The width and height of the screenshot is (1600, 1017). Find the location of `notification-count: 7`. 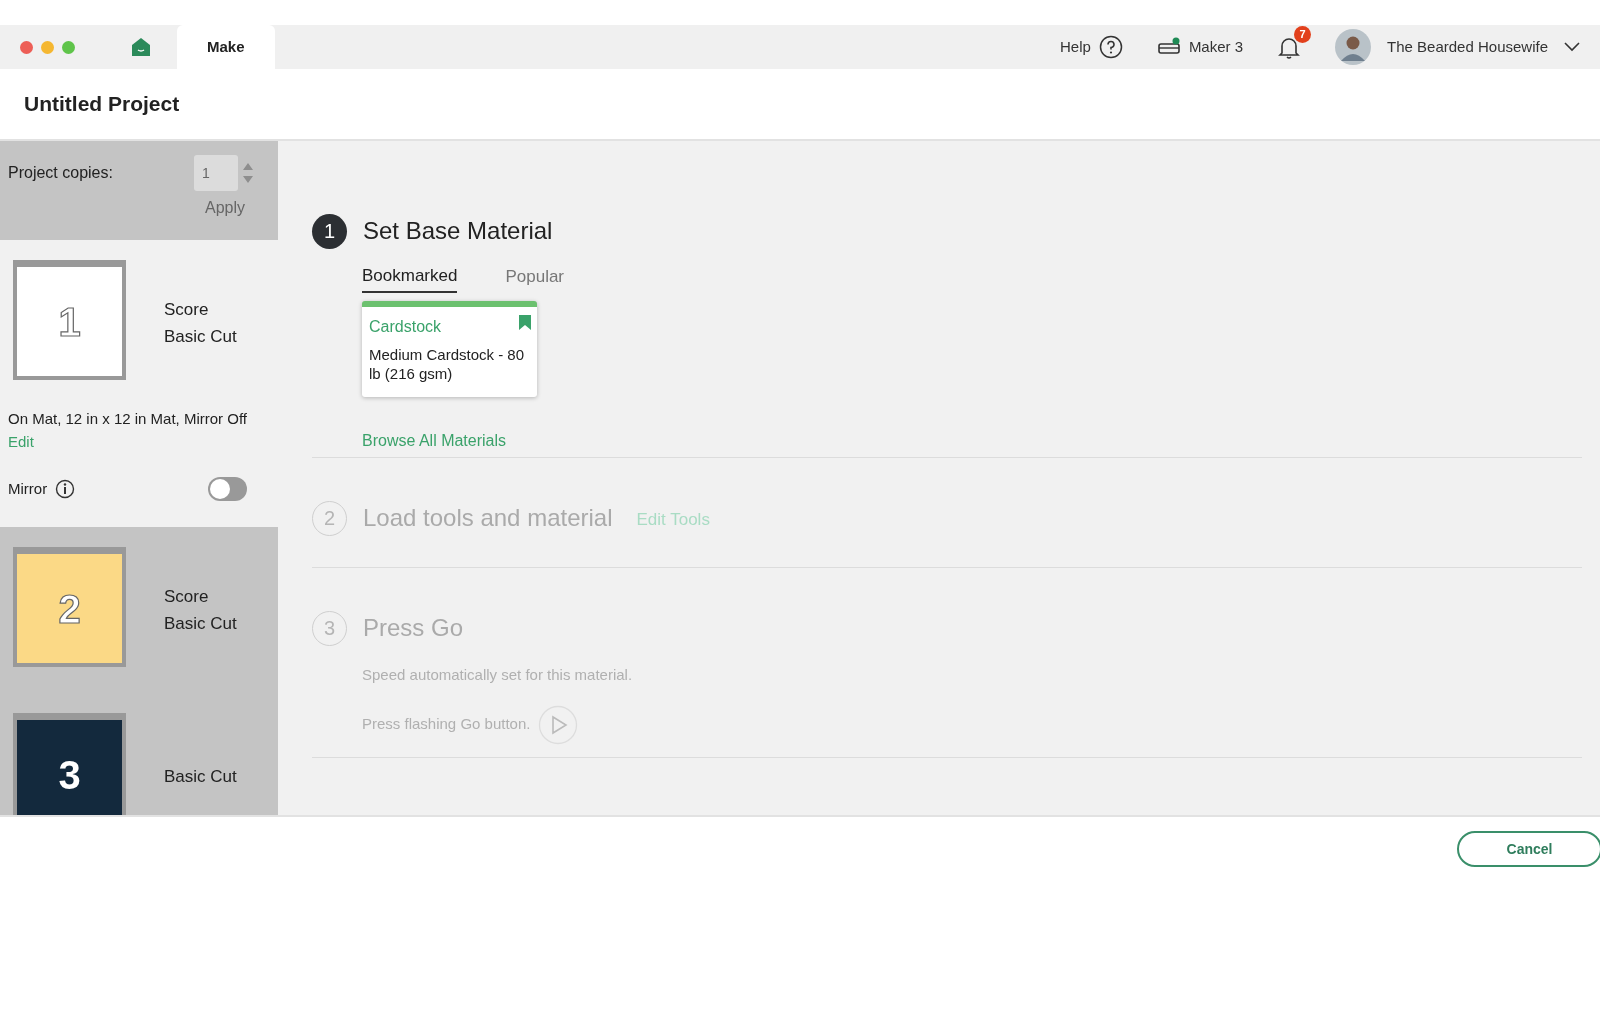

notification-count: 7 is located at coordinates (1303, 34).